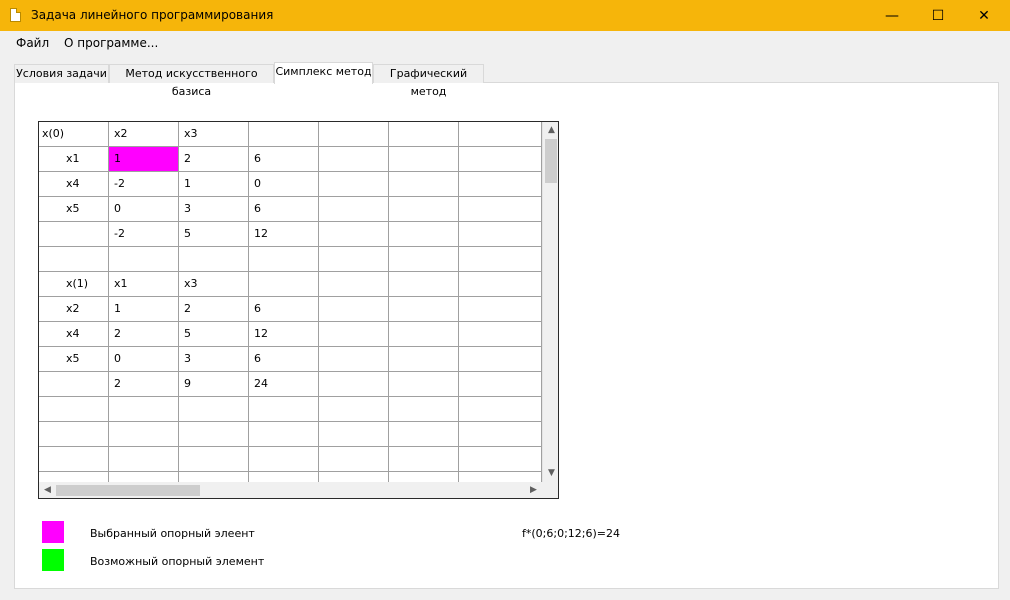 This screenshot has height=600, width=1010. Describe the element at coordinates (214, 134) in the screenshot. I see `table-cell: x3` at that location.